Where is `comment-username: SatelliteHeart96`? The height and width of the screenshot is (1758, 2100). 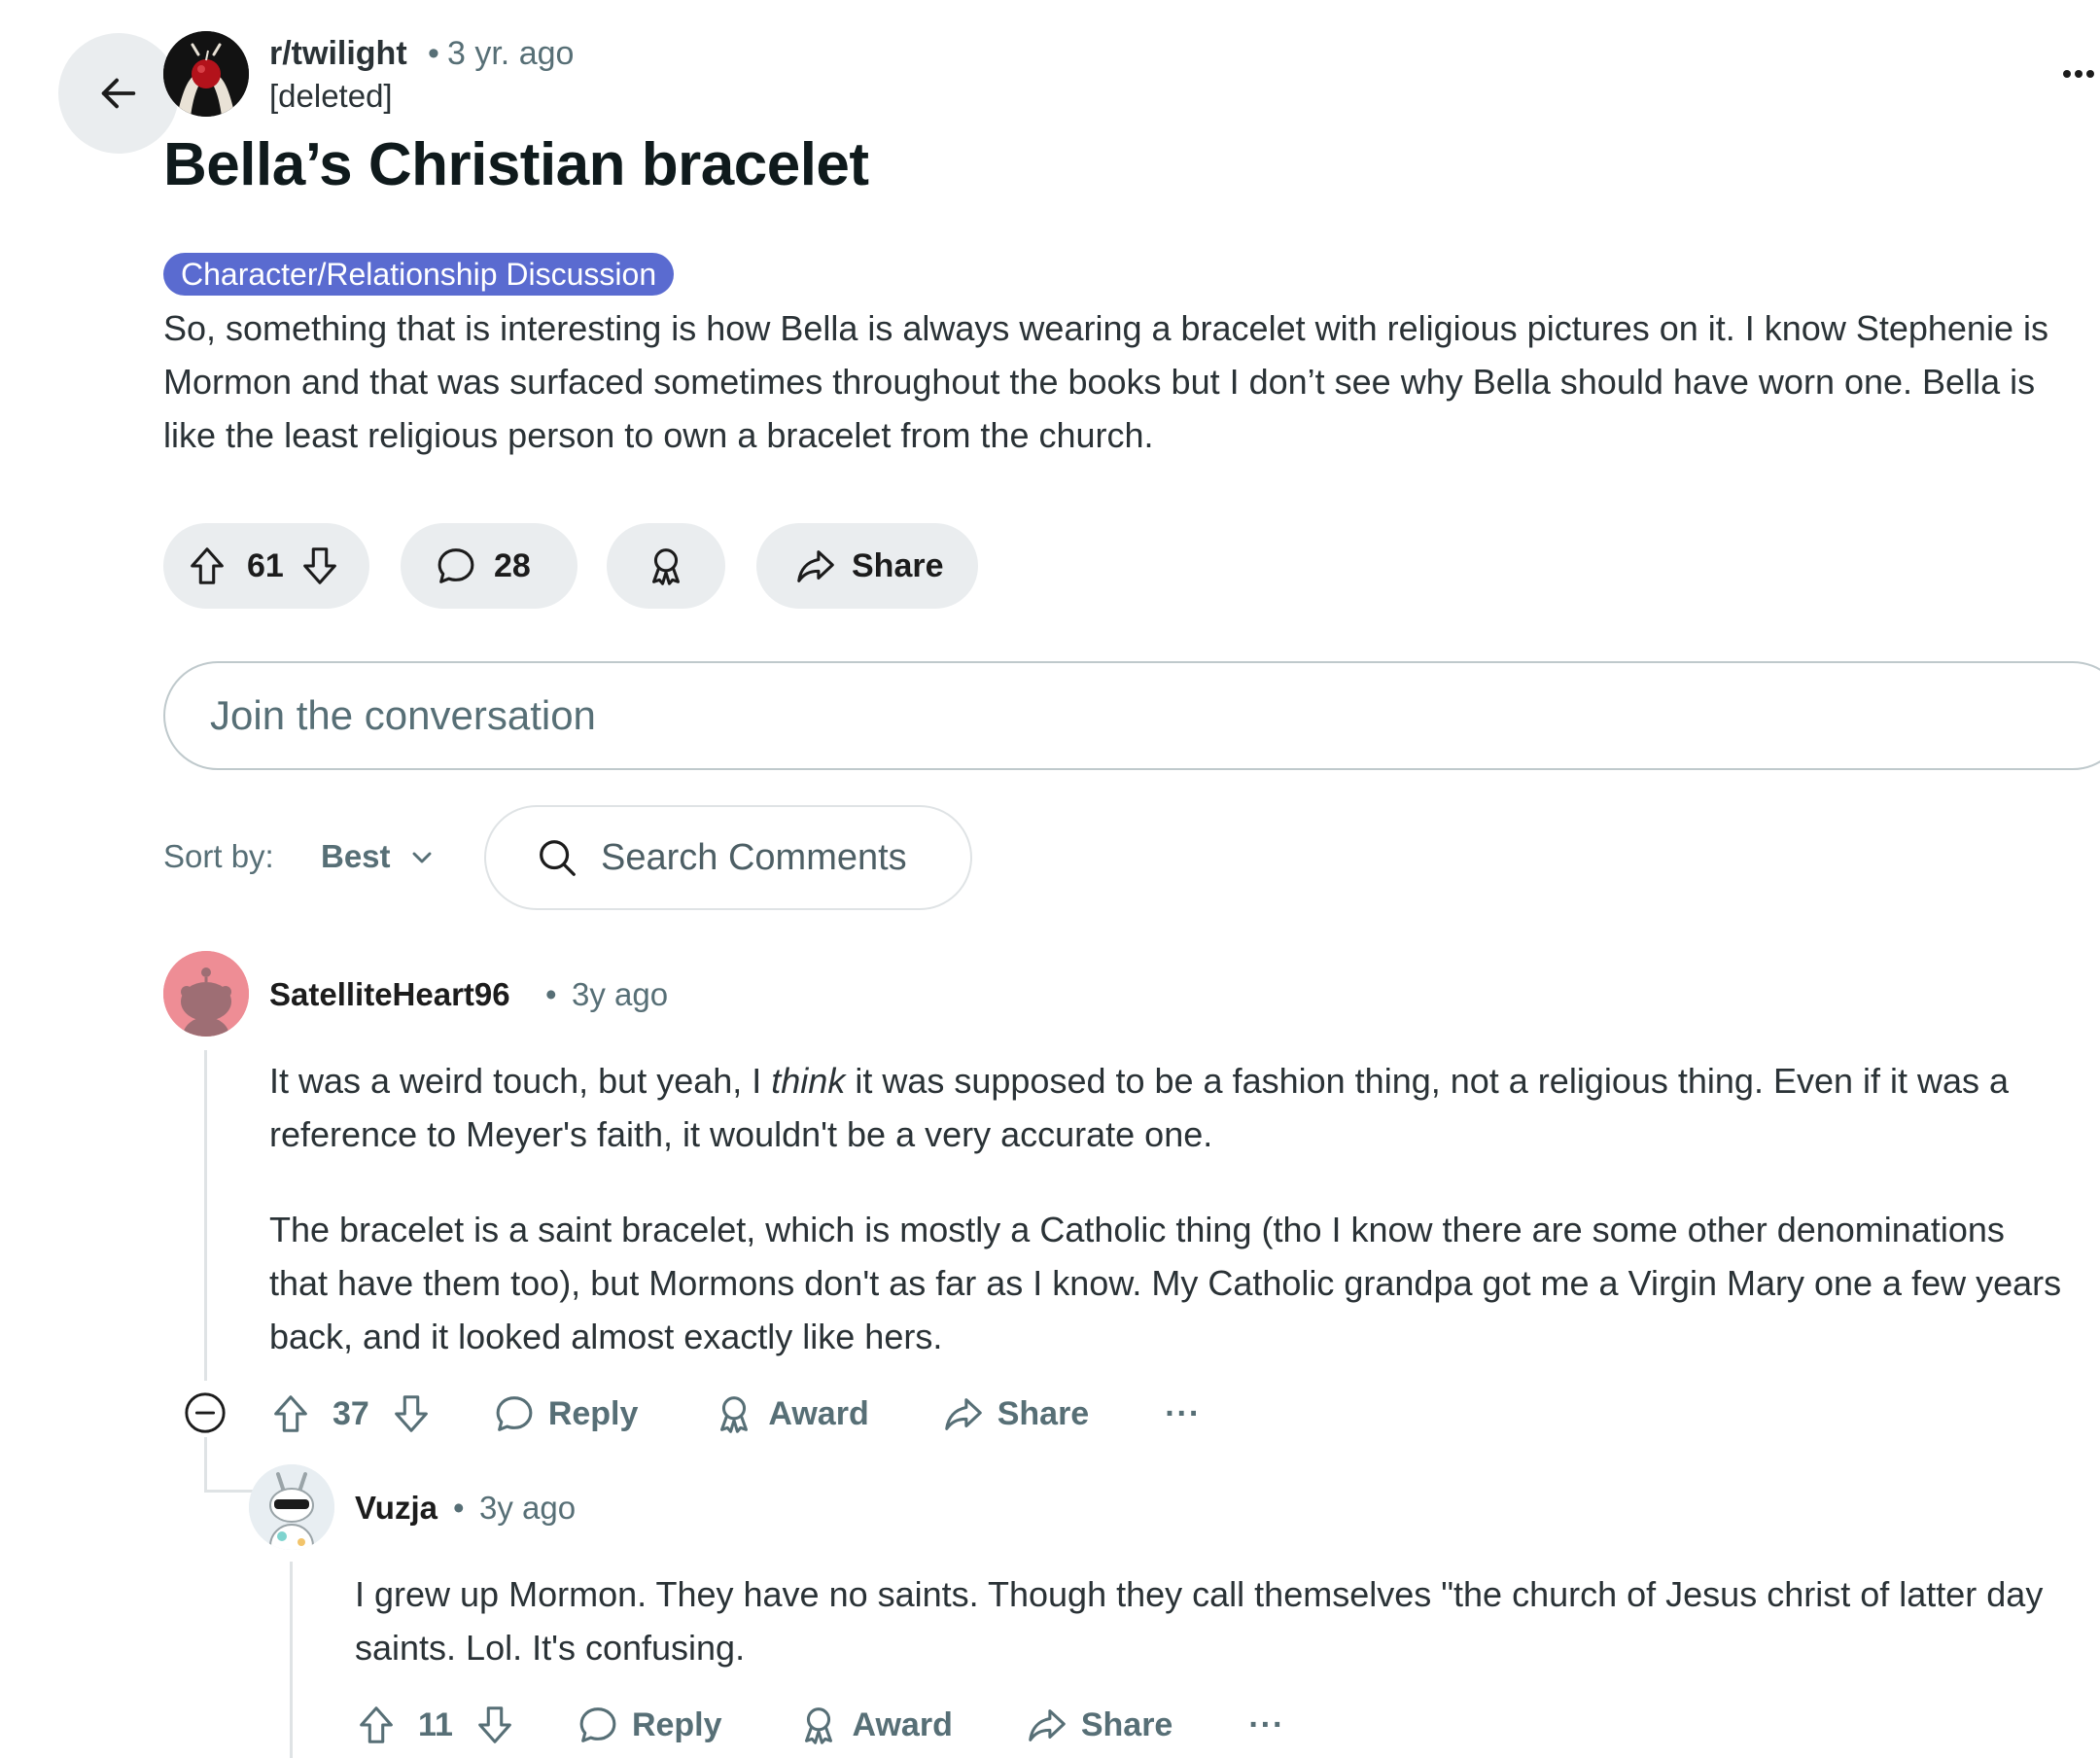 comment-username: SatelliteHeart96 is located at coordinates (389, 994).